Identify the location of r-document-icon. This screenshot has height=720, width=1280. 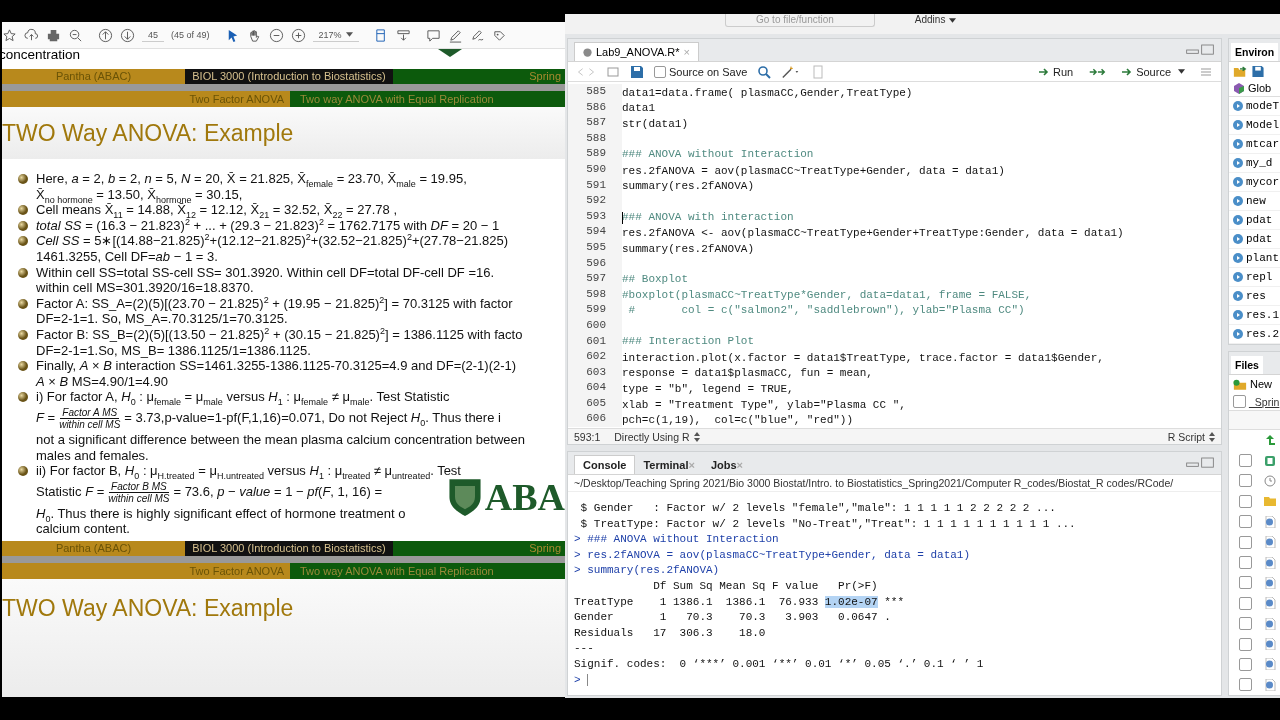
(1270, 460).